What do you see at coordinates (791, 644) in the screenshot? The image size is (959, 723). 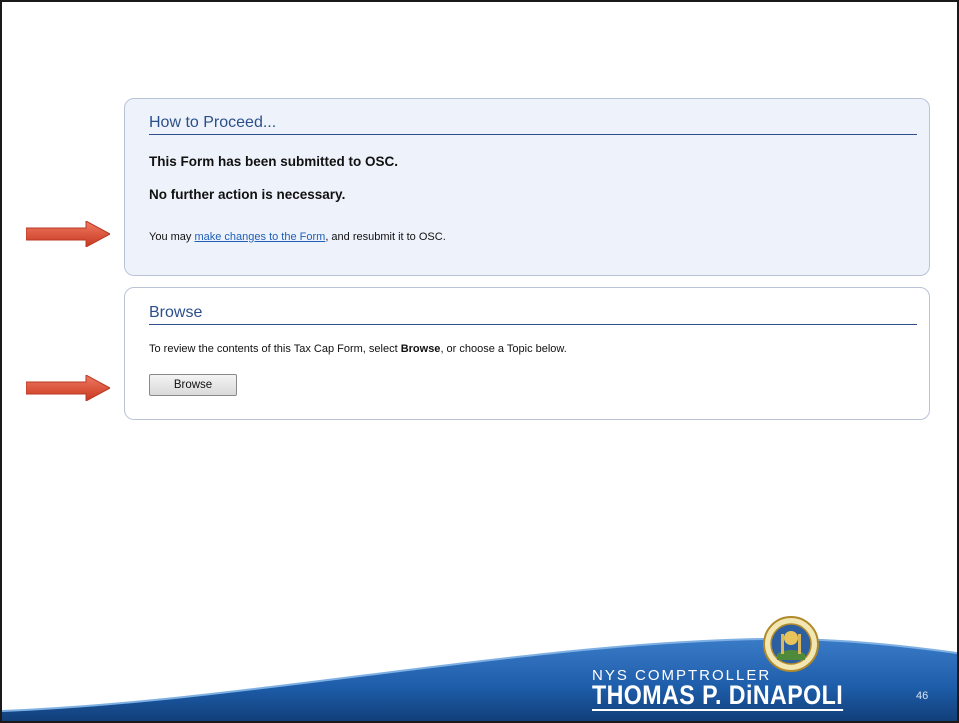 I see `state-seal-icon` at bounding box center [791, 644].